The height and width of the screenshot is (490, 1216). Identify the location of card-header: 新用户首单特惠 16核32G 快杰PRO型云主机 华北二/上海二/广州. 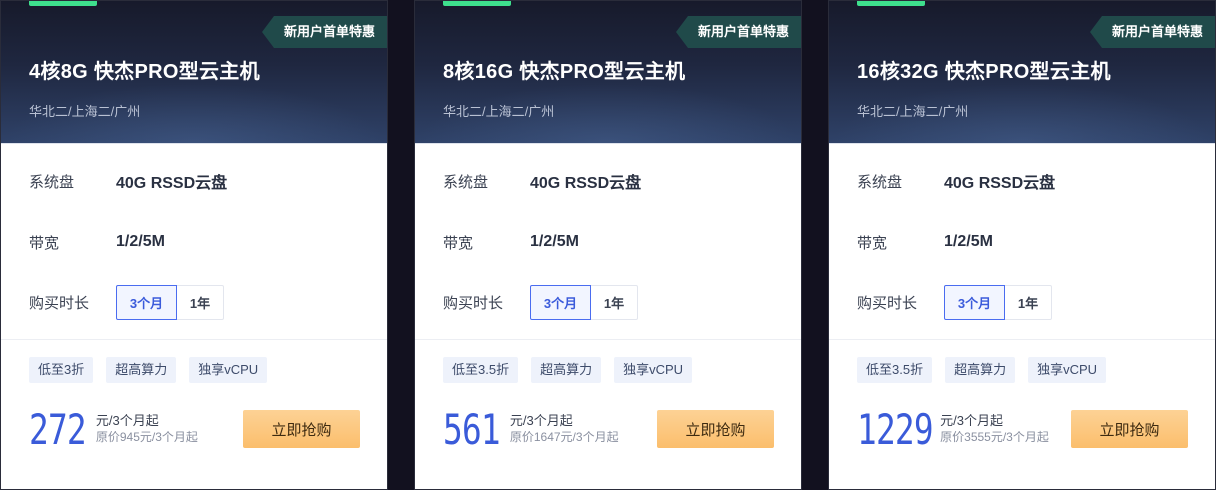
(1022, 72).